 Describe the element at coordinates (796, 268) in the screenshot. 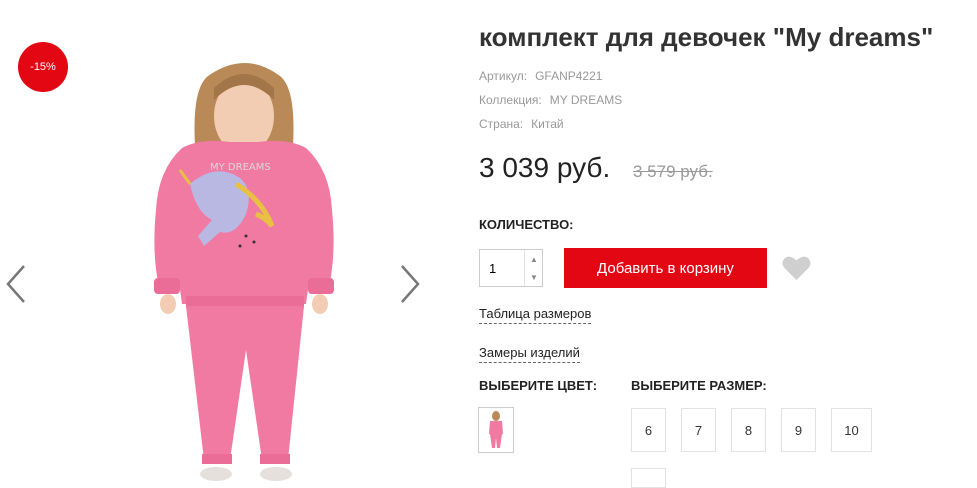

I see `heart-icon` at that location.